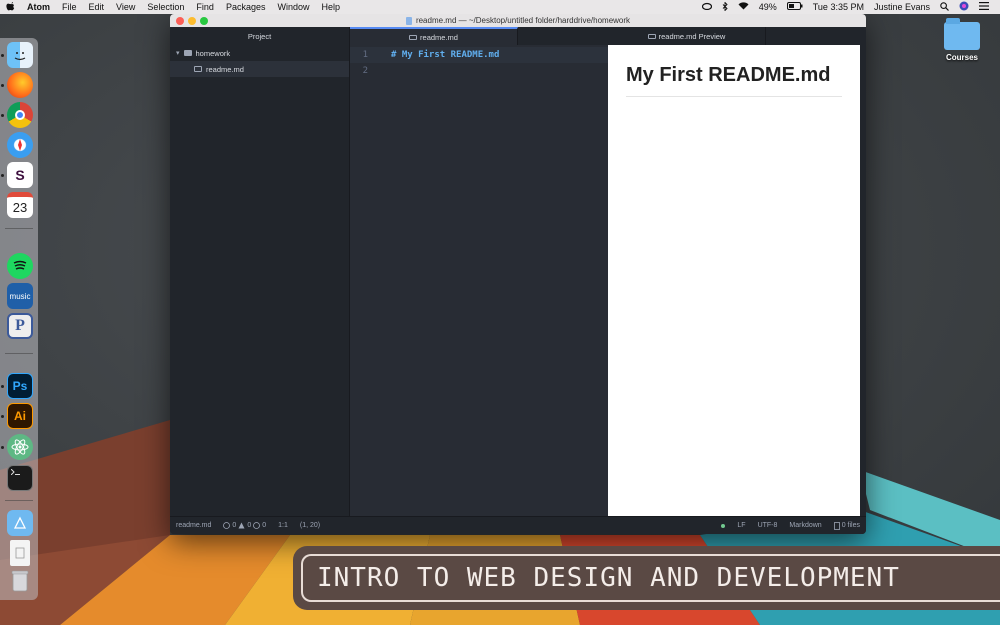 The width and height of the screenshot is (1000, 625). What do you see at coordinates (69, 7) in the screenshot?
I see `menu-file: File` at bounding box center [69, 7].